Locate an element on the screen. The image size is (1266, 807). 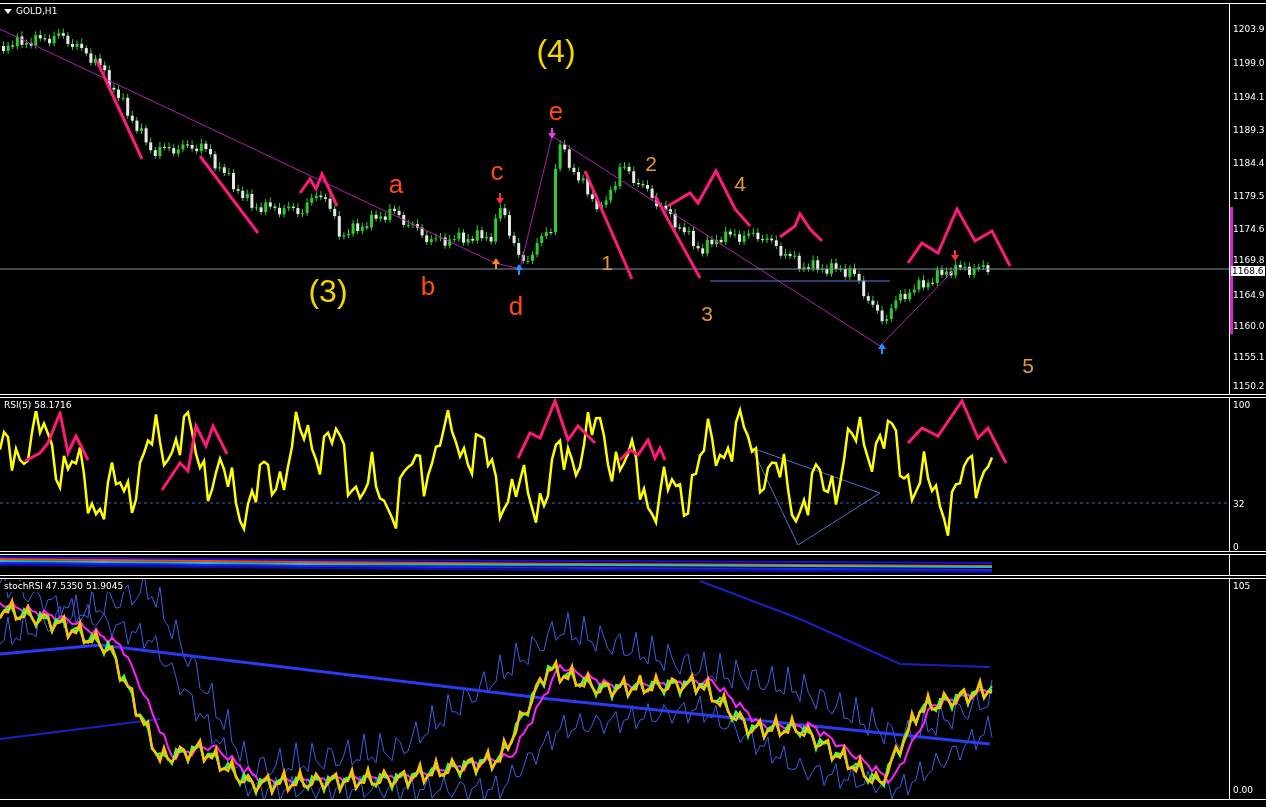
triangle-icon is located at coordinates (8, 11).